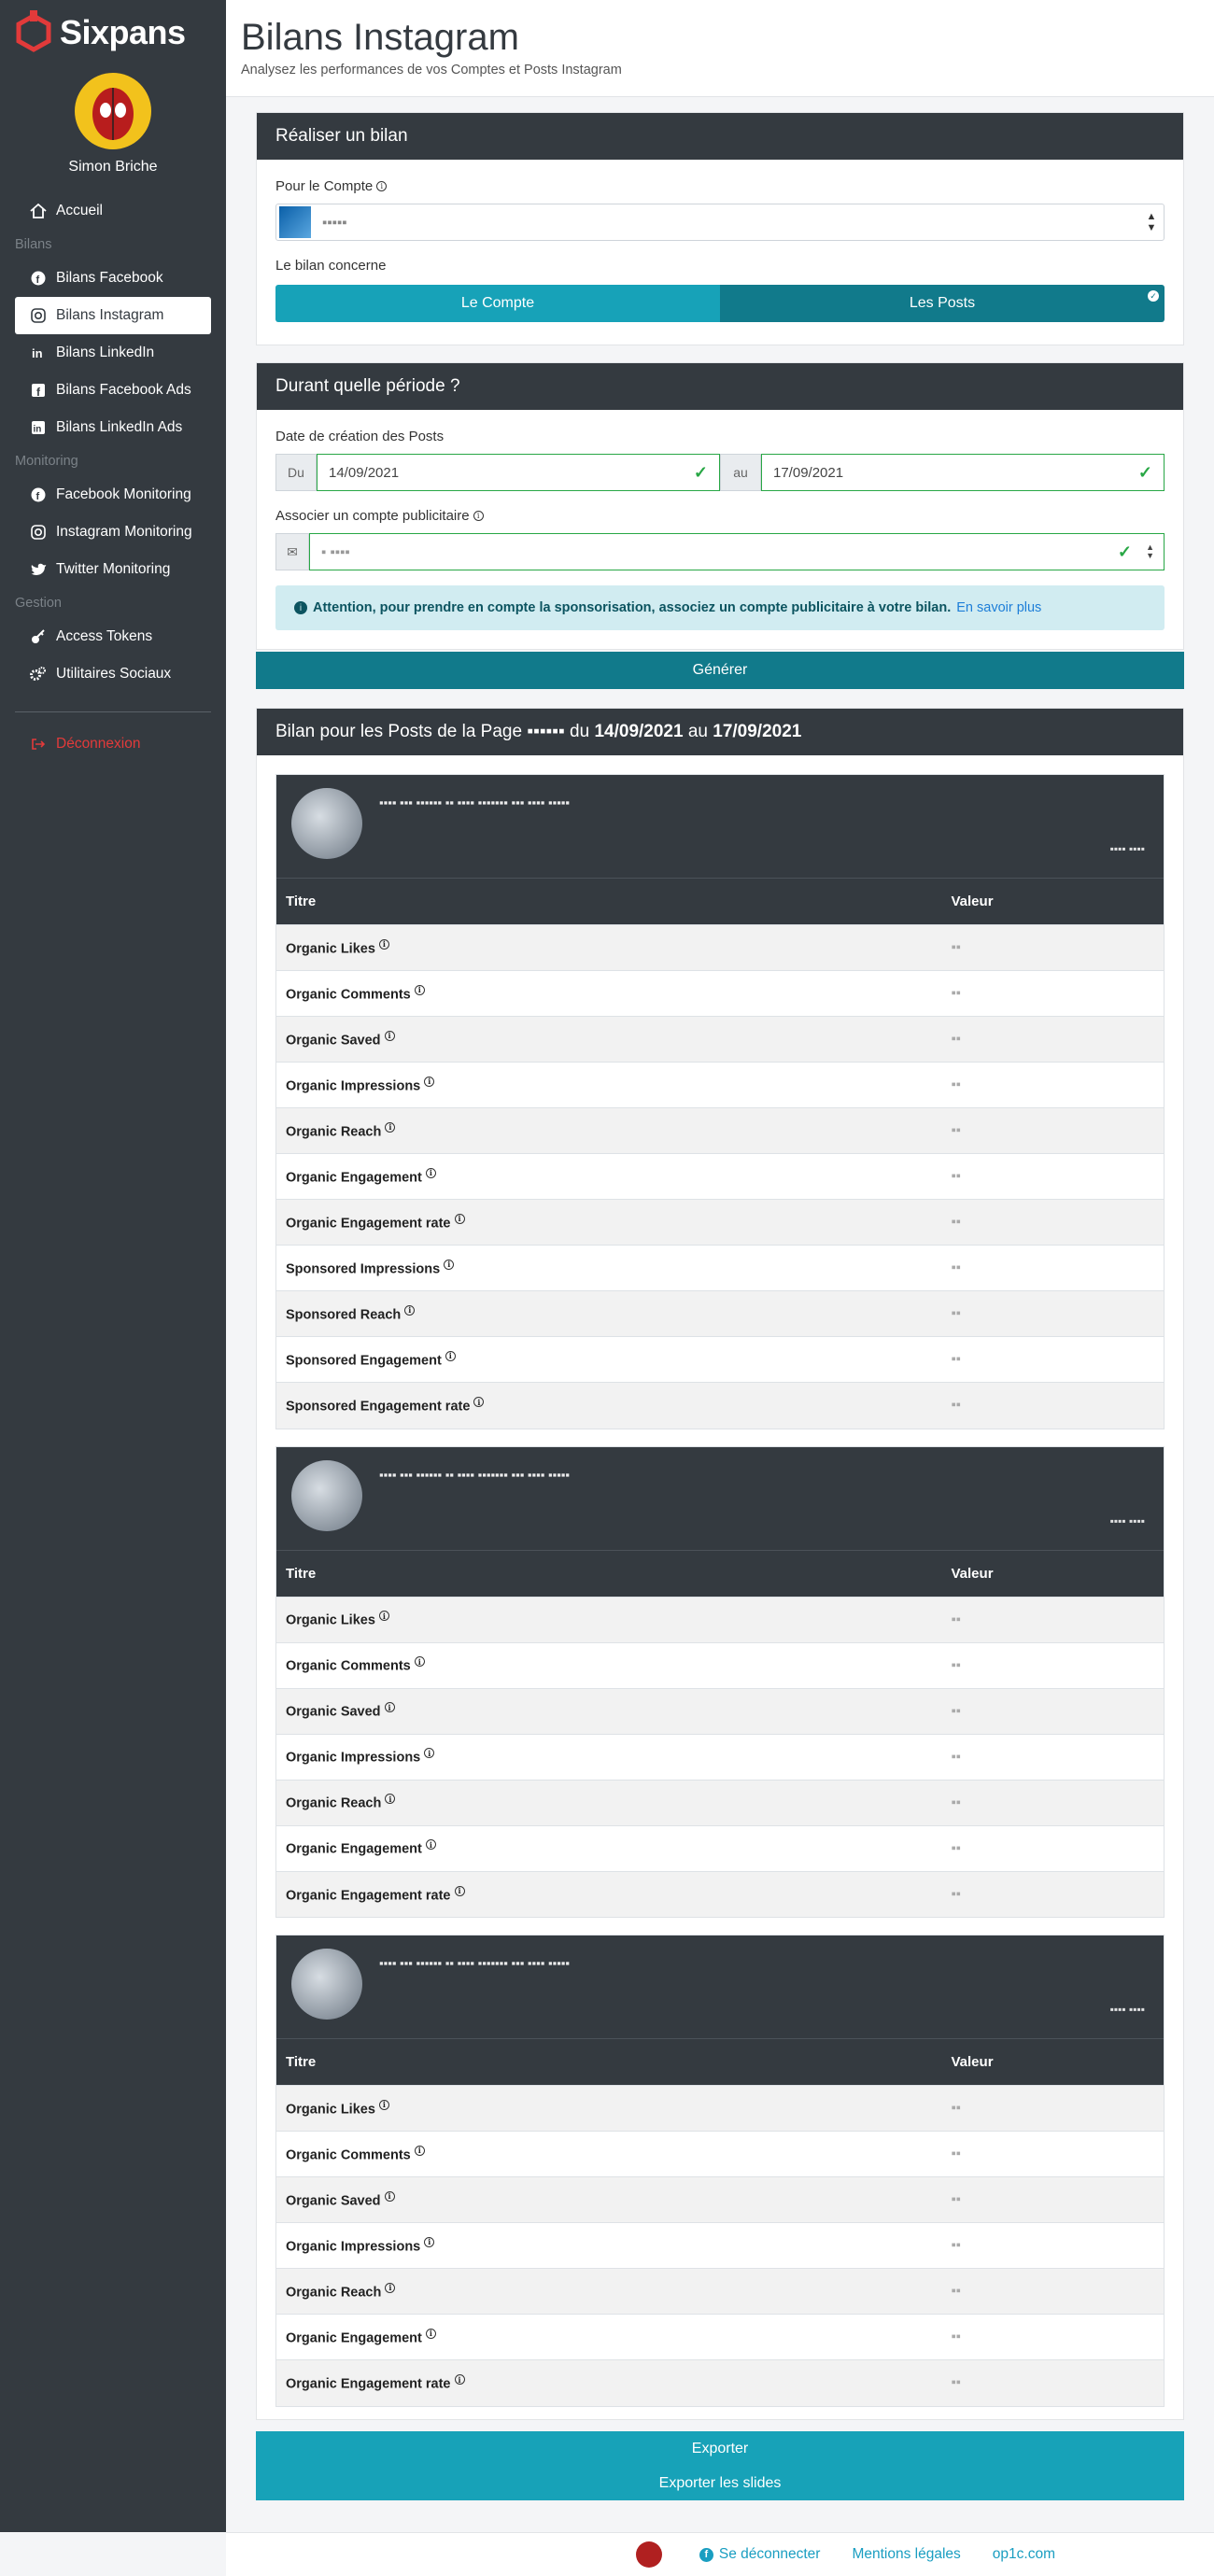  I want to click on metric-name-cell: Organic Engagement i, so click(609, 1847).